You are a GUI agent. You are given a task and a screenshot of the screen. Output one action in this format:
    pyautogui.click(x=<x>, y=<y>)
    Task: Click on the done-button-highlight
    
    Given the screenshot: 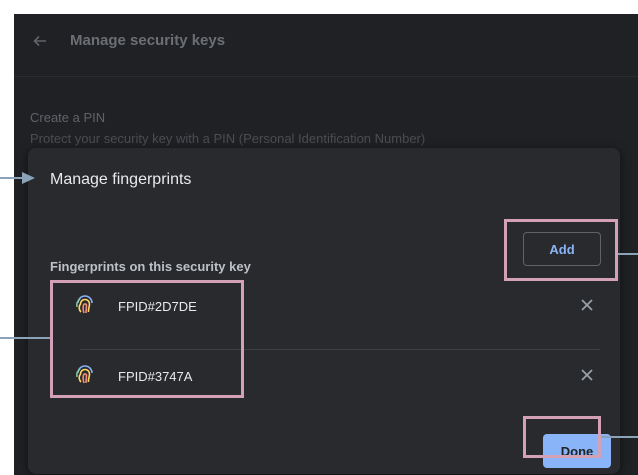 What is the action you would take?
    pyautogui.click(x=562, y=437)
    